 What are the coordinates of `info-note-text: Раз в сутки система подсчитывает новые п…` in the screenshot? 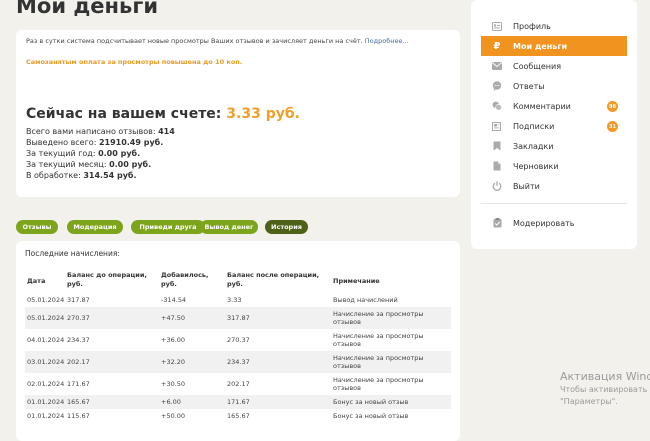 It's located at (194, 41).